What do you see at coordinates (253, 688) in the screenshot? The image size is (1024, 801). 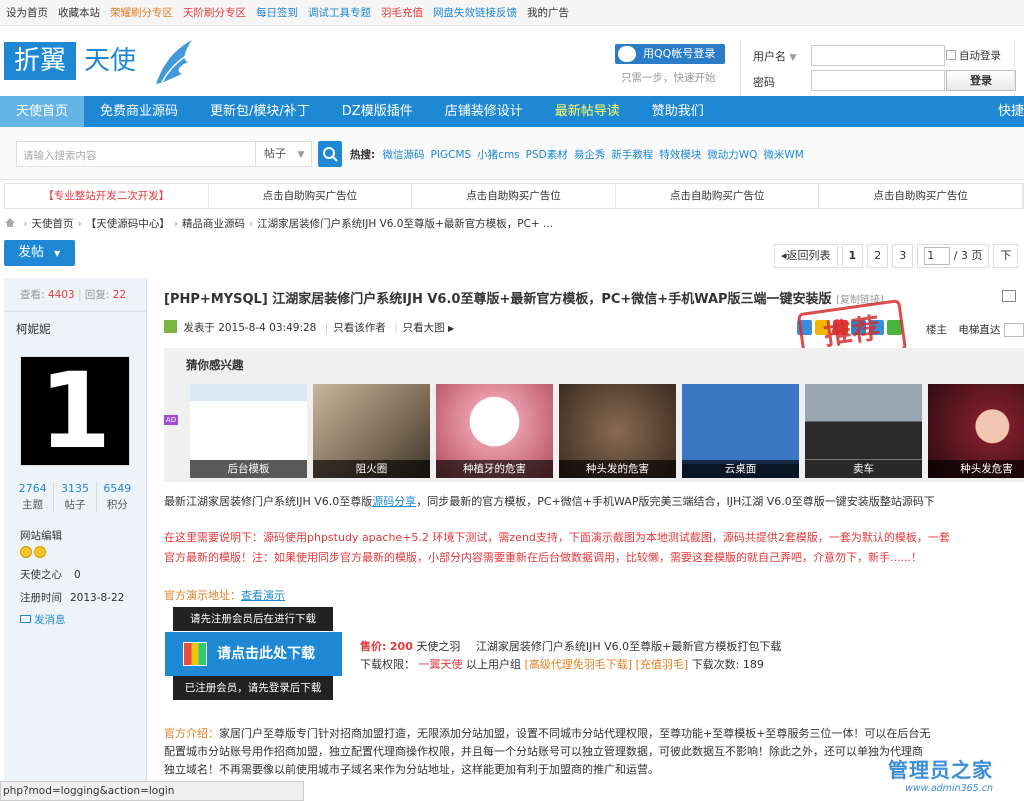 I see `login-tip: 已注册会员，请先登录后下载` at bounding box center [253, 688].